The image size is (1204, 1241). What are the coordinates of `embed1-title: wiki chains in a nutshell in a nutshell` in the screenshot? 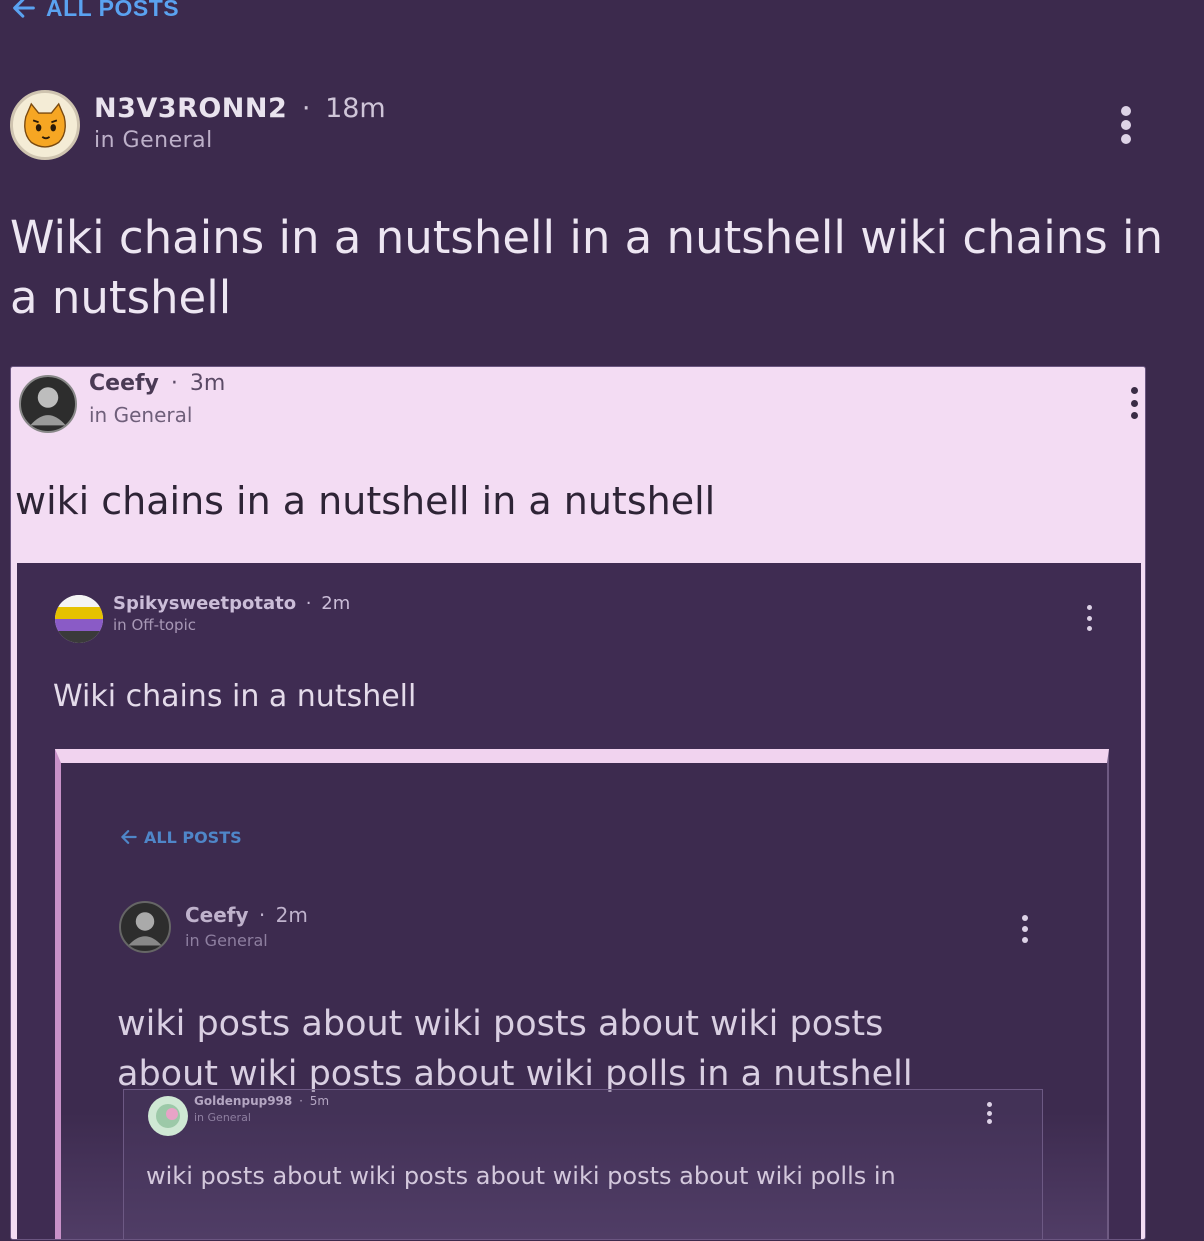 It's located at (365, 501).